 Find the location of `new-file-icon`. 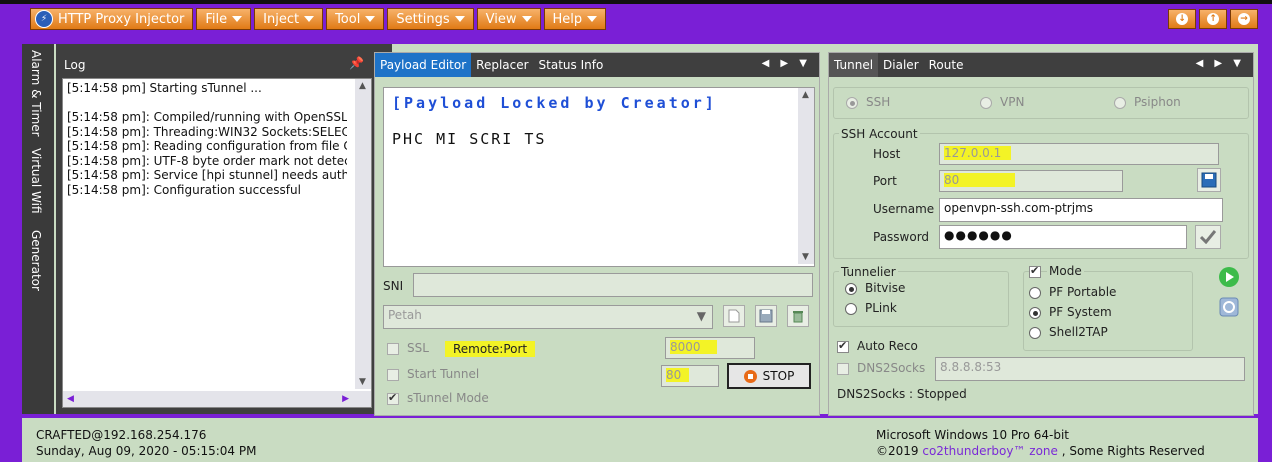

new-file-icon is located at coordinates (734, 316).